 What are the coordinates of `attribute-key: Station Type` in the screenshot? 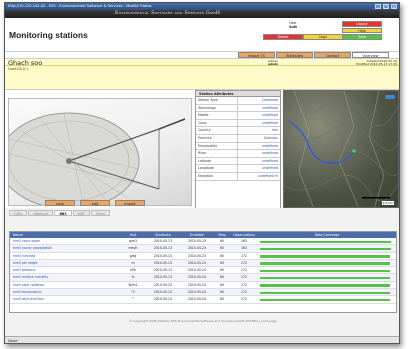 It's located at (217, 100).